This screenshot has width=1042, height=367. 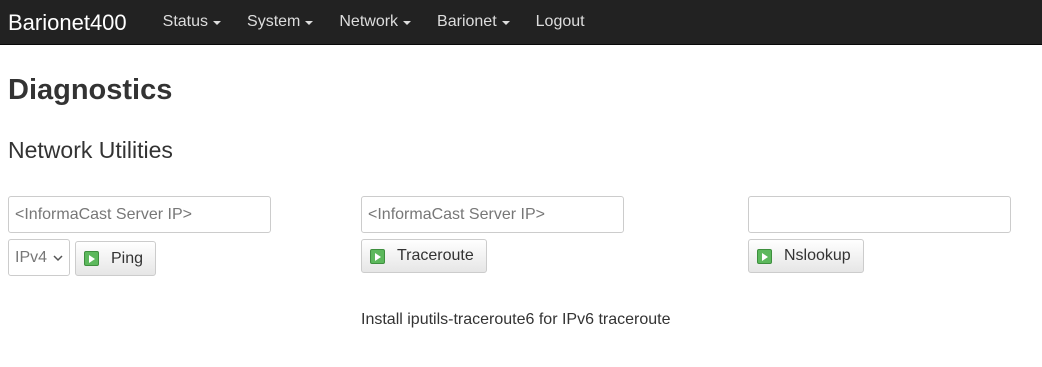 I want to click on nav-status: Status, so click(x=192, y=22).